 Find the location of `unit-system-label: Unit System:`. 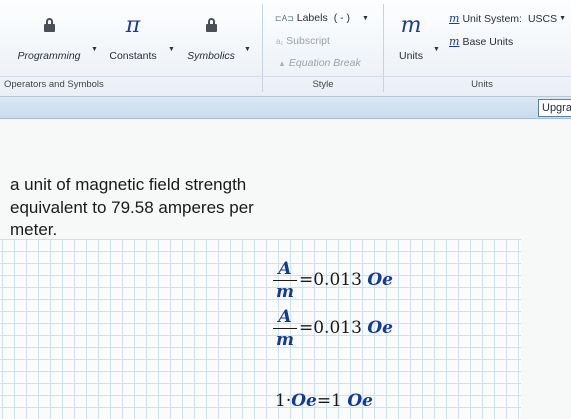

unit-system-label: Unit System: is located at coordinates (492, 18).